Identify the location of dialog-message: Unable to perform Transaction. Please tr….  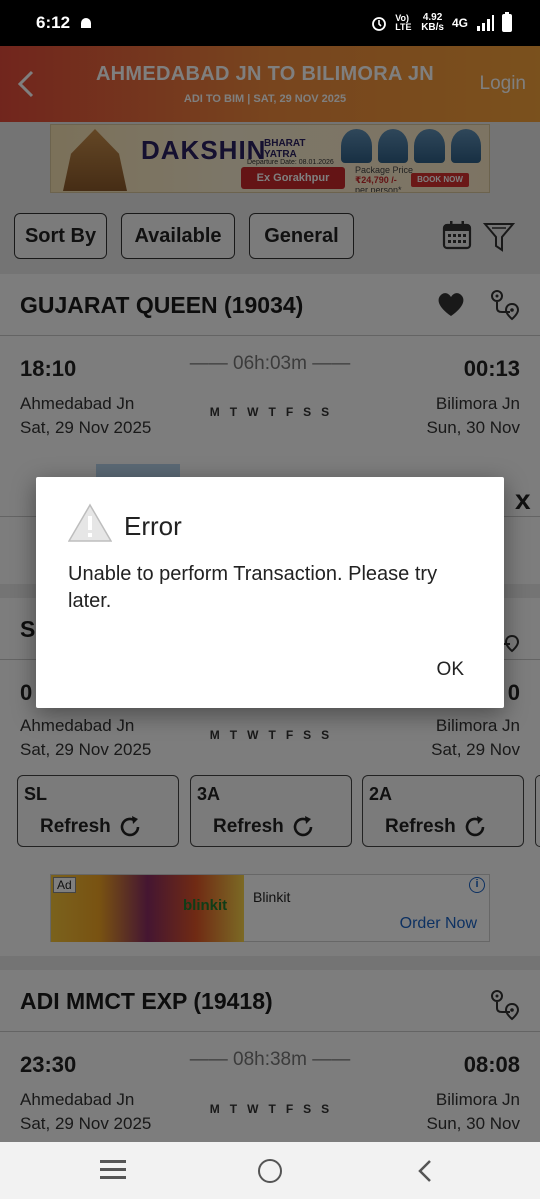
(253, 587).